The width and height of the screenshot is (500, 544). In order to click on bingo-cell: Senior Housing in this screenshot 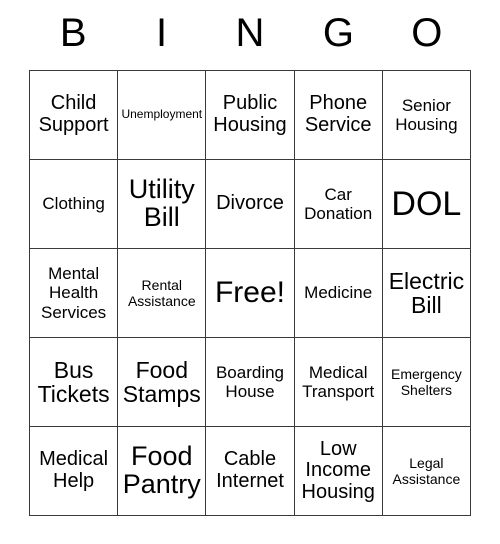, I will do `click(426, 115)`.